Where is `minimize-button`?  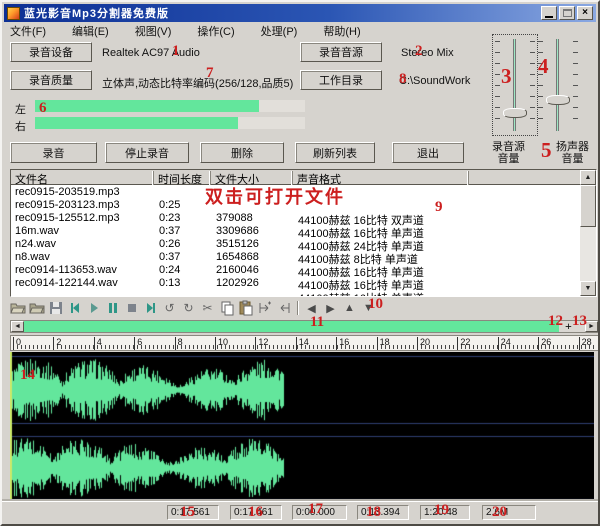 minimize-button is located at coordinates (549, 13).